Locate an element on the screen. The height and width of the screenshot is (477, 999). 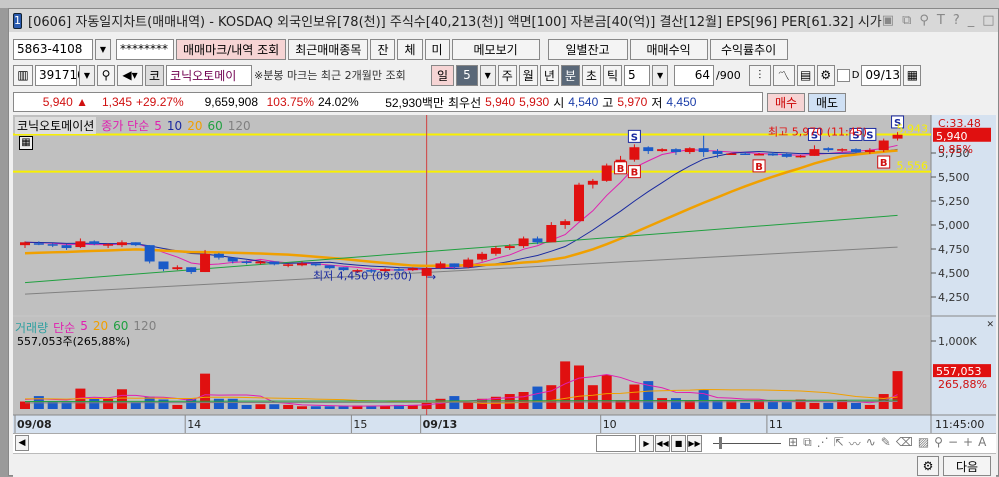
memo-button: 메모보기 is located at coordinates (495, 49).